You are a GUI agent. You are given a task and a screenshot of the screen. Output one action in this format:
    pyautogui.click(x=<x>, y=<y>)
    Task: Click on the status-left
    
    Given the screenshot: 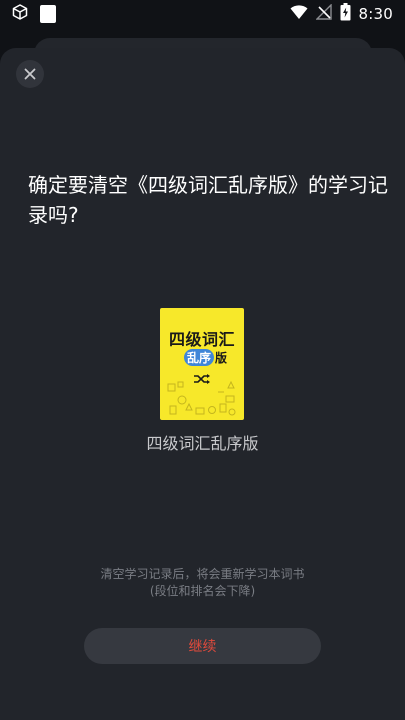 What is the action you would take?
    pyautogui.click(x=34, y=14)
    